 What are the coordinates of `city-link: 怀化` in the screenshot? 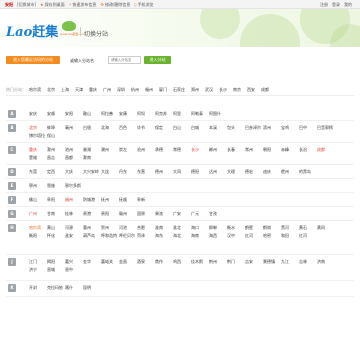 It's located at (56, 236).